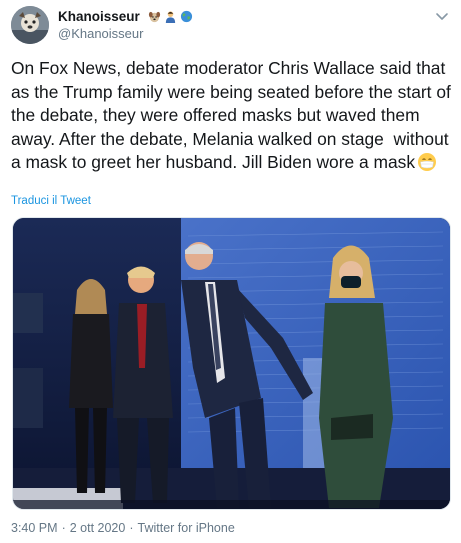  Describe the element at coordinates (30, 25) in the screenshot. I see `avatar` at that location.